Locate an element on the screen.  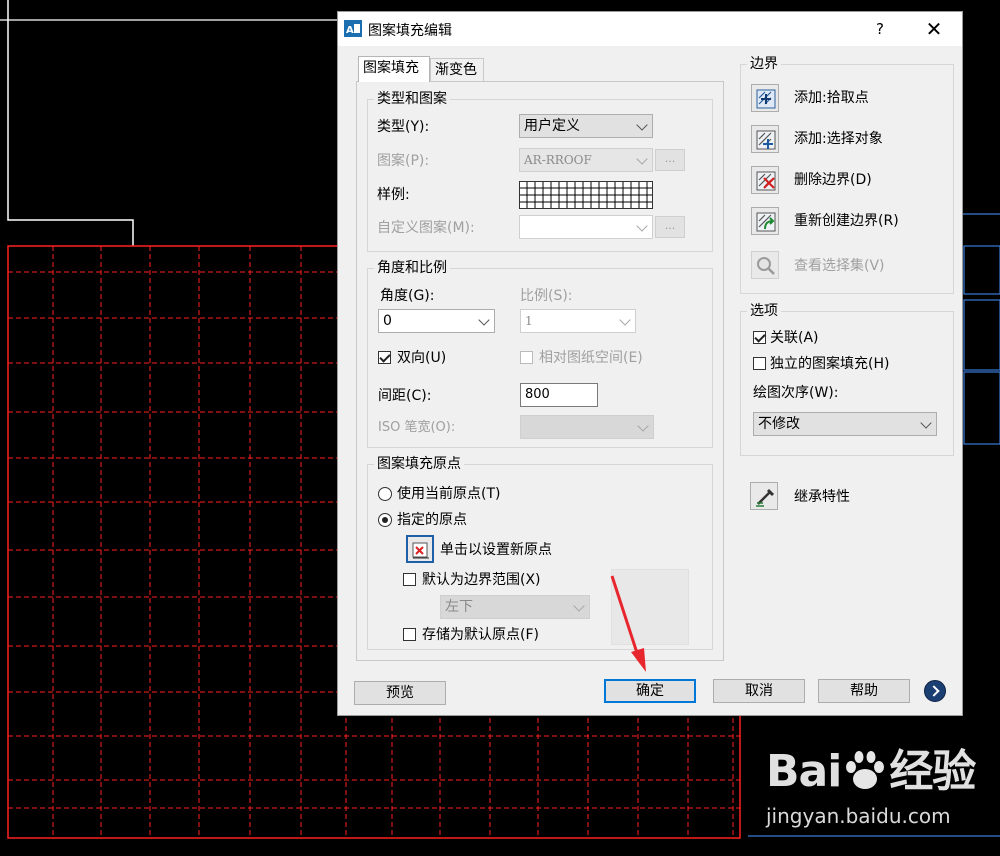
use-current-origin-radio is located at coordinates (385, 494).